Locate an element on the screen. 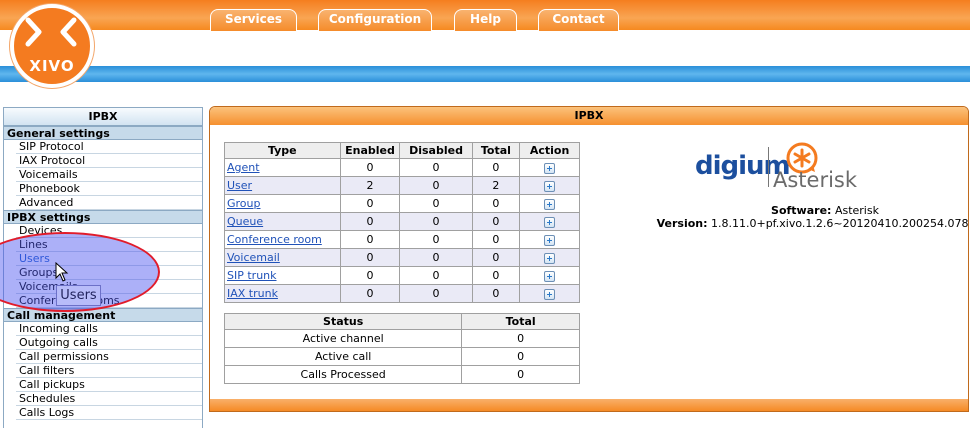 The width and height of the screenshot is (970, 428). main-footer-bar is located at coordinates (589, 405).